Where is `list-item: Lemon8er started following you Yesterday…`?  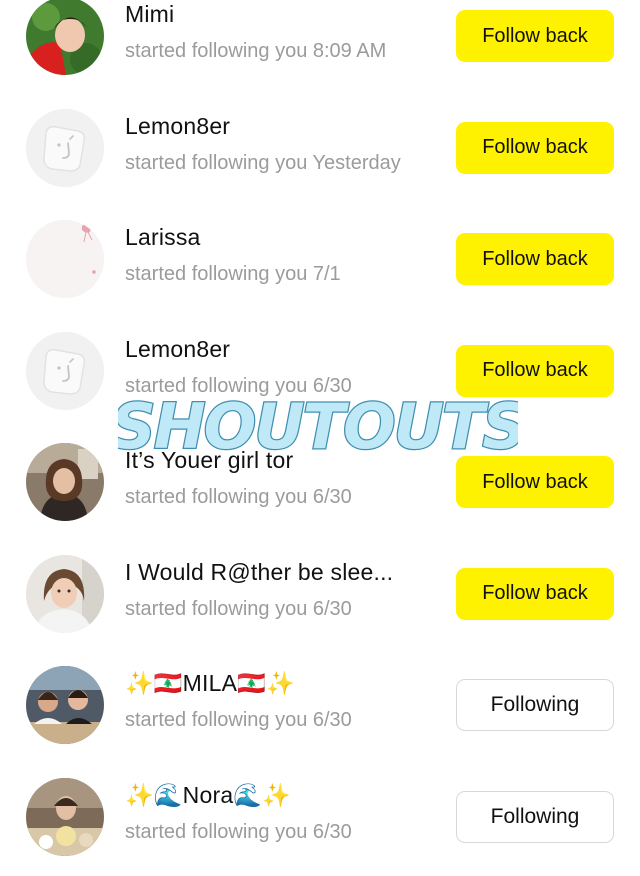 list-item: Lemon8er started following you Yesterday… is located at coordinates (320, 152).